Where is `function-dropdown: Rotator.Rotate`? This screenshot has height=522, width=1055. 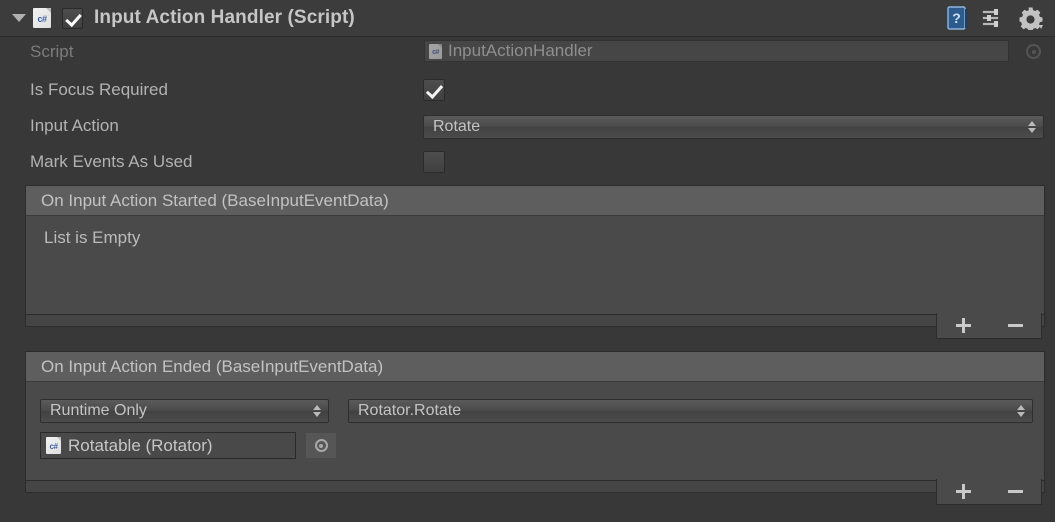 function-dropdown: Rotator.Rotate is located at coordinates (690, 411).